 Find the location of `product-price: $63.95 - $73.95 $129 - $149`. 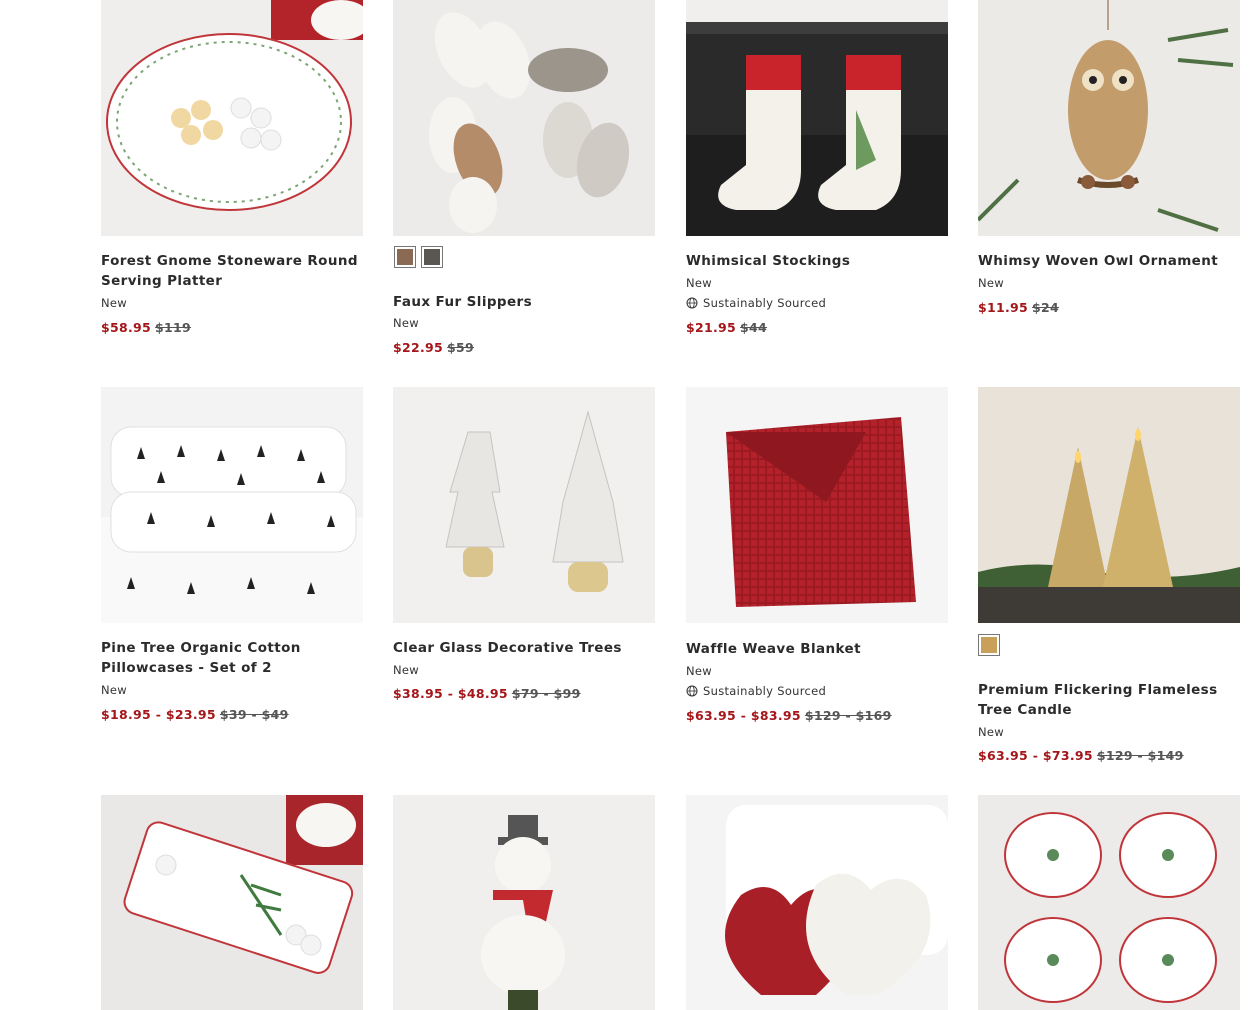

product-price: $63.95 - $73.95 $129 - $149 is located at coordinates (1081, 755).